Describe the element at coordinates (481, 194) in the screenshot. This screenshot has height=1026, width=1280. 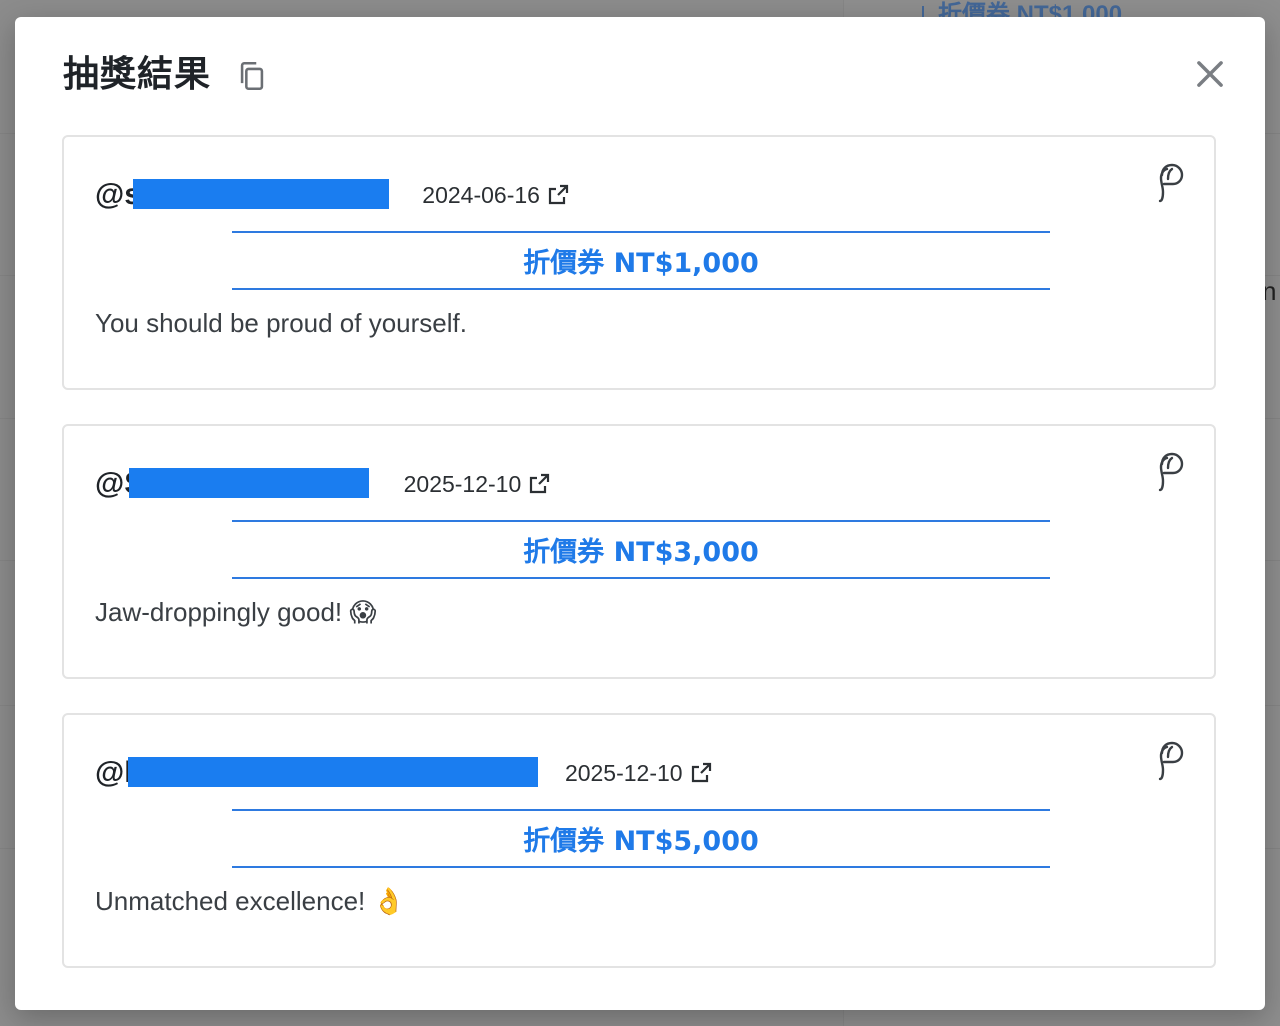
I see `comment-date: 2024-06-16` at that location.